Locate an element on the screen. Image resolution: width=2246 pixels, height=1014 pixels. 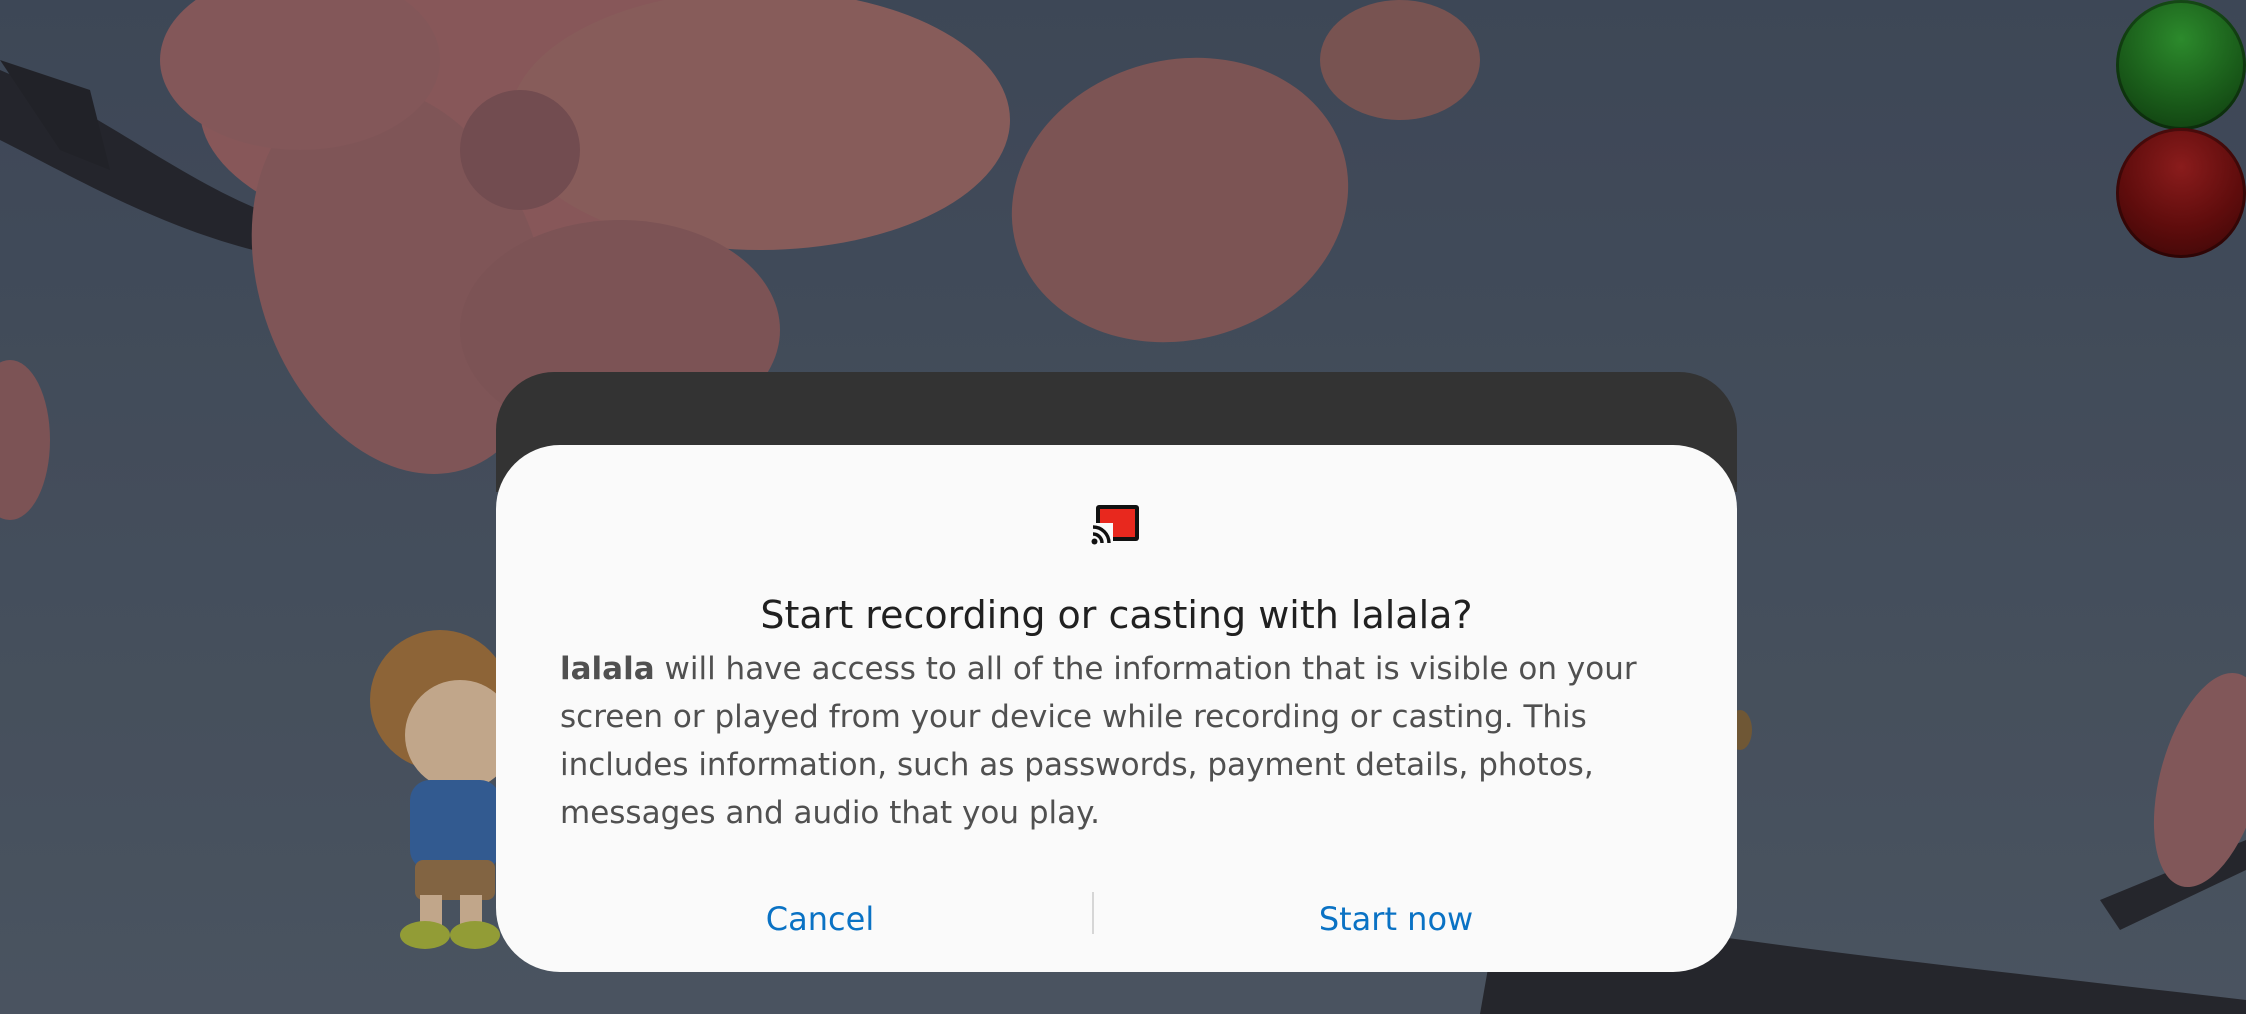
green-button is located at coordinates (2181, 65).